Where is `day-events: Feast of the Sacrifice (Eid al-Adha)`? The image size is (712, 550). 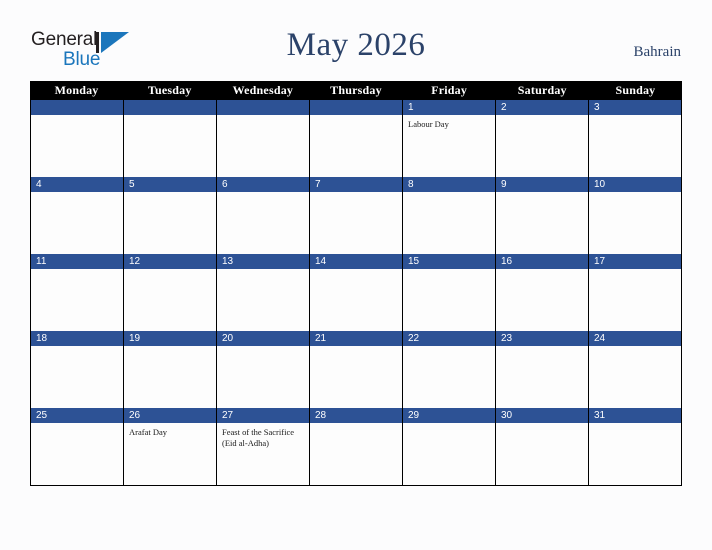 day-events: Feast of the Sacrifice (Eid al-Adha) is located at coordinates (263, 436).